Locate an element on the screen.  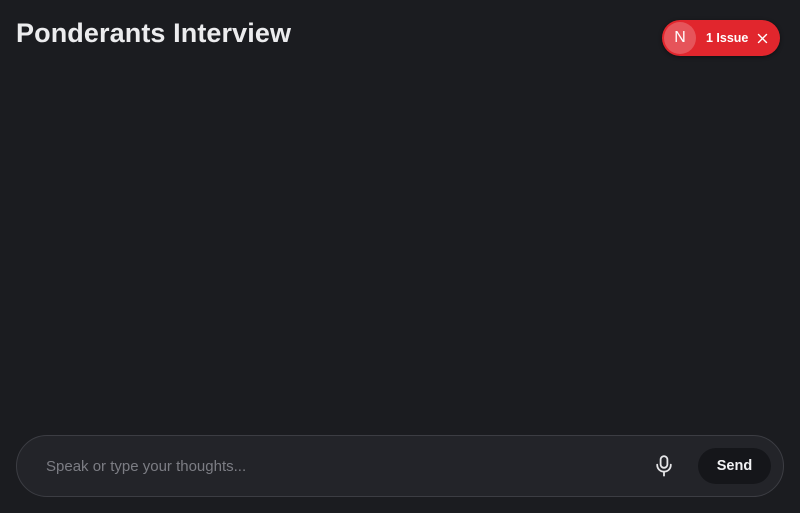
message-composer: Send is located at coordinates (400, 466).